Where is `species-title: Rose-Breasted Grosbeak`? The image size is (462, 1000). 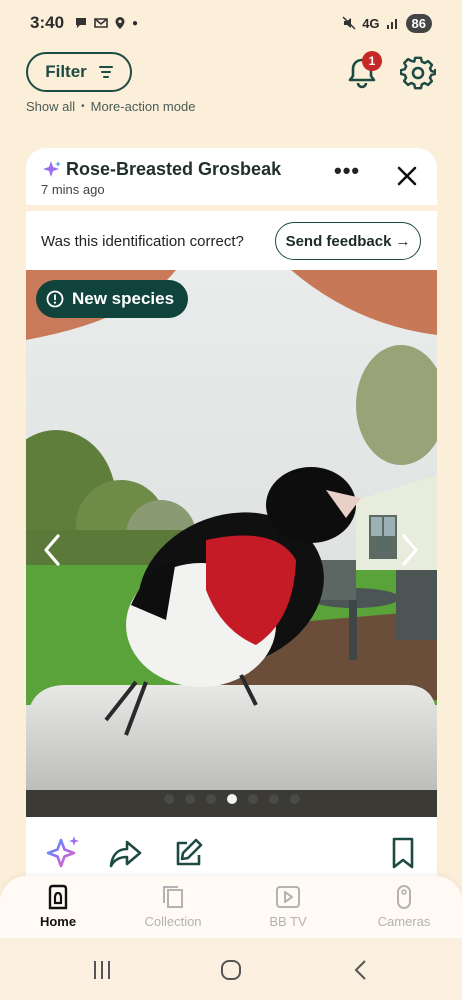 species-title: Rose-Breasted Grosbeak is located at coordinates (173, 169).